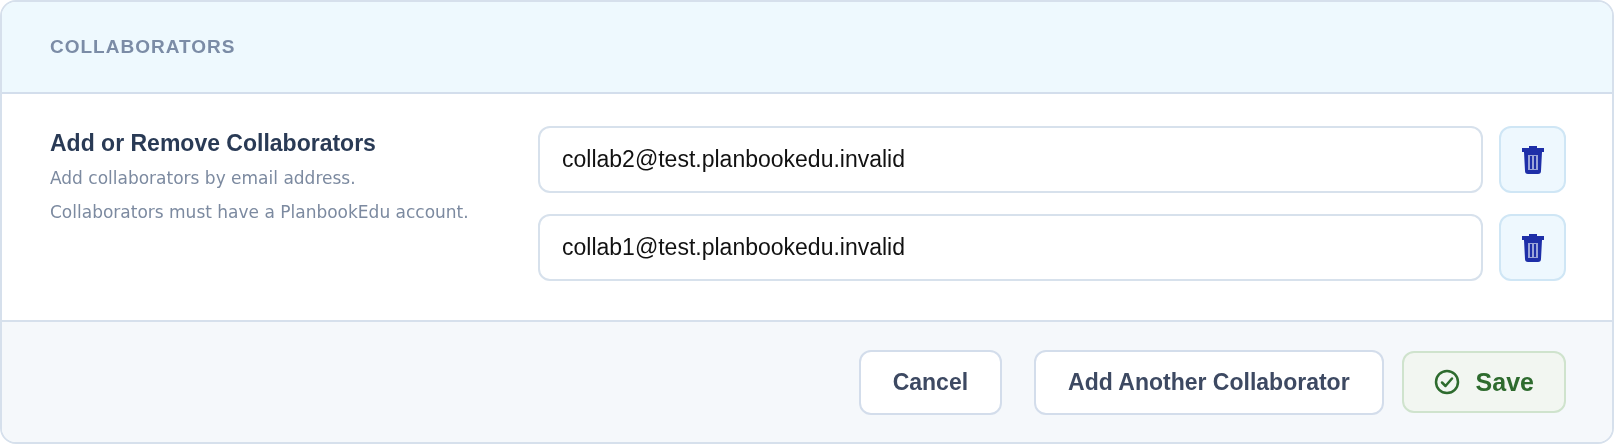 This screenshot has width=1624, height=448. What do you see at coordinates (260, 195) in the screenshot?
I see `help-text: Add collaborators by email address. Collaborators must have a PlanbookEdu account.` at bounding box center [260, 195].